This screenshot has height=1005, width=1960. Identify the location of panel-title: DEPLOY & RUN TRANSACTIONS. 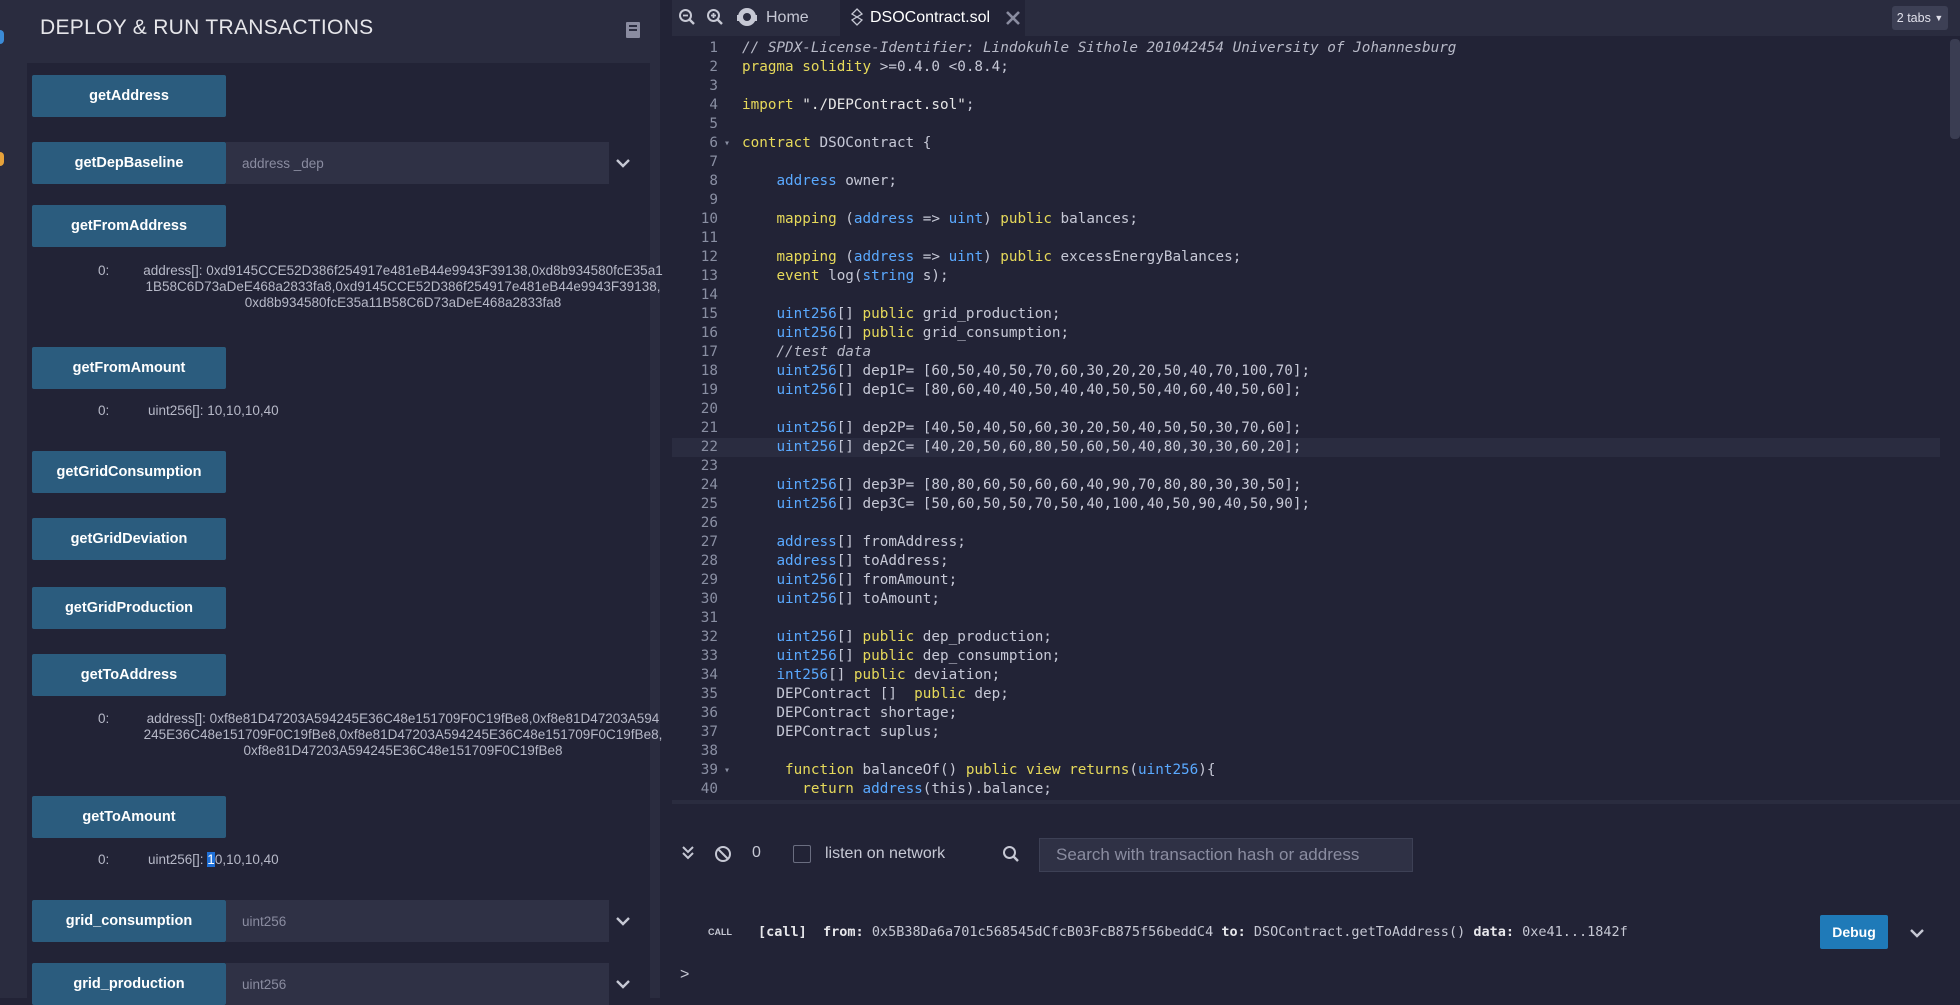
(207, 27).